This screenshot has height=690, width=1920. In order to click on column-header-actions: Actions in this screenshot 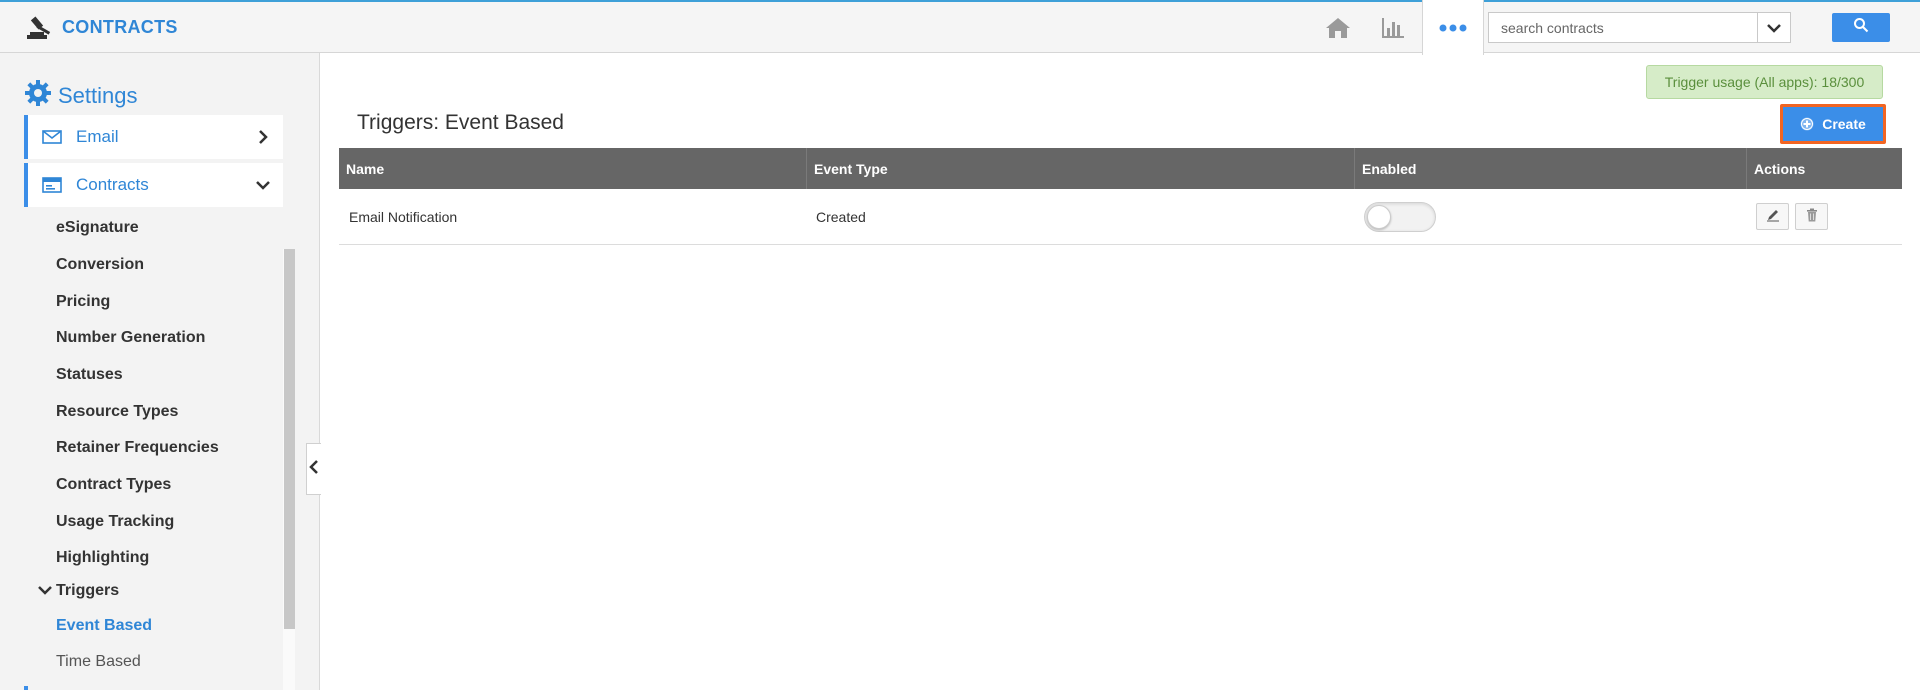, I will do `click(1780, 168)`.